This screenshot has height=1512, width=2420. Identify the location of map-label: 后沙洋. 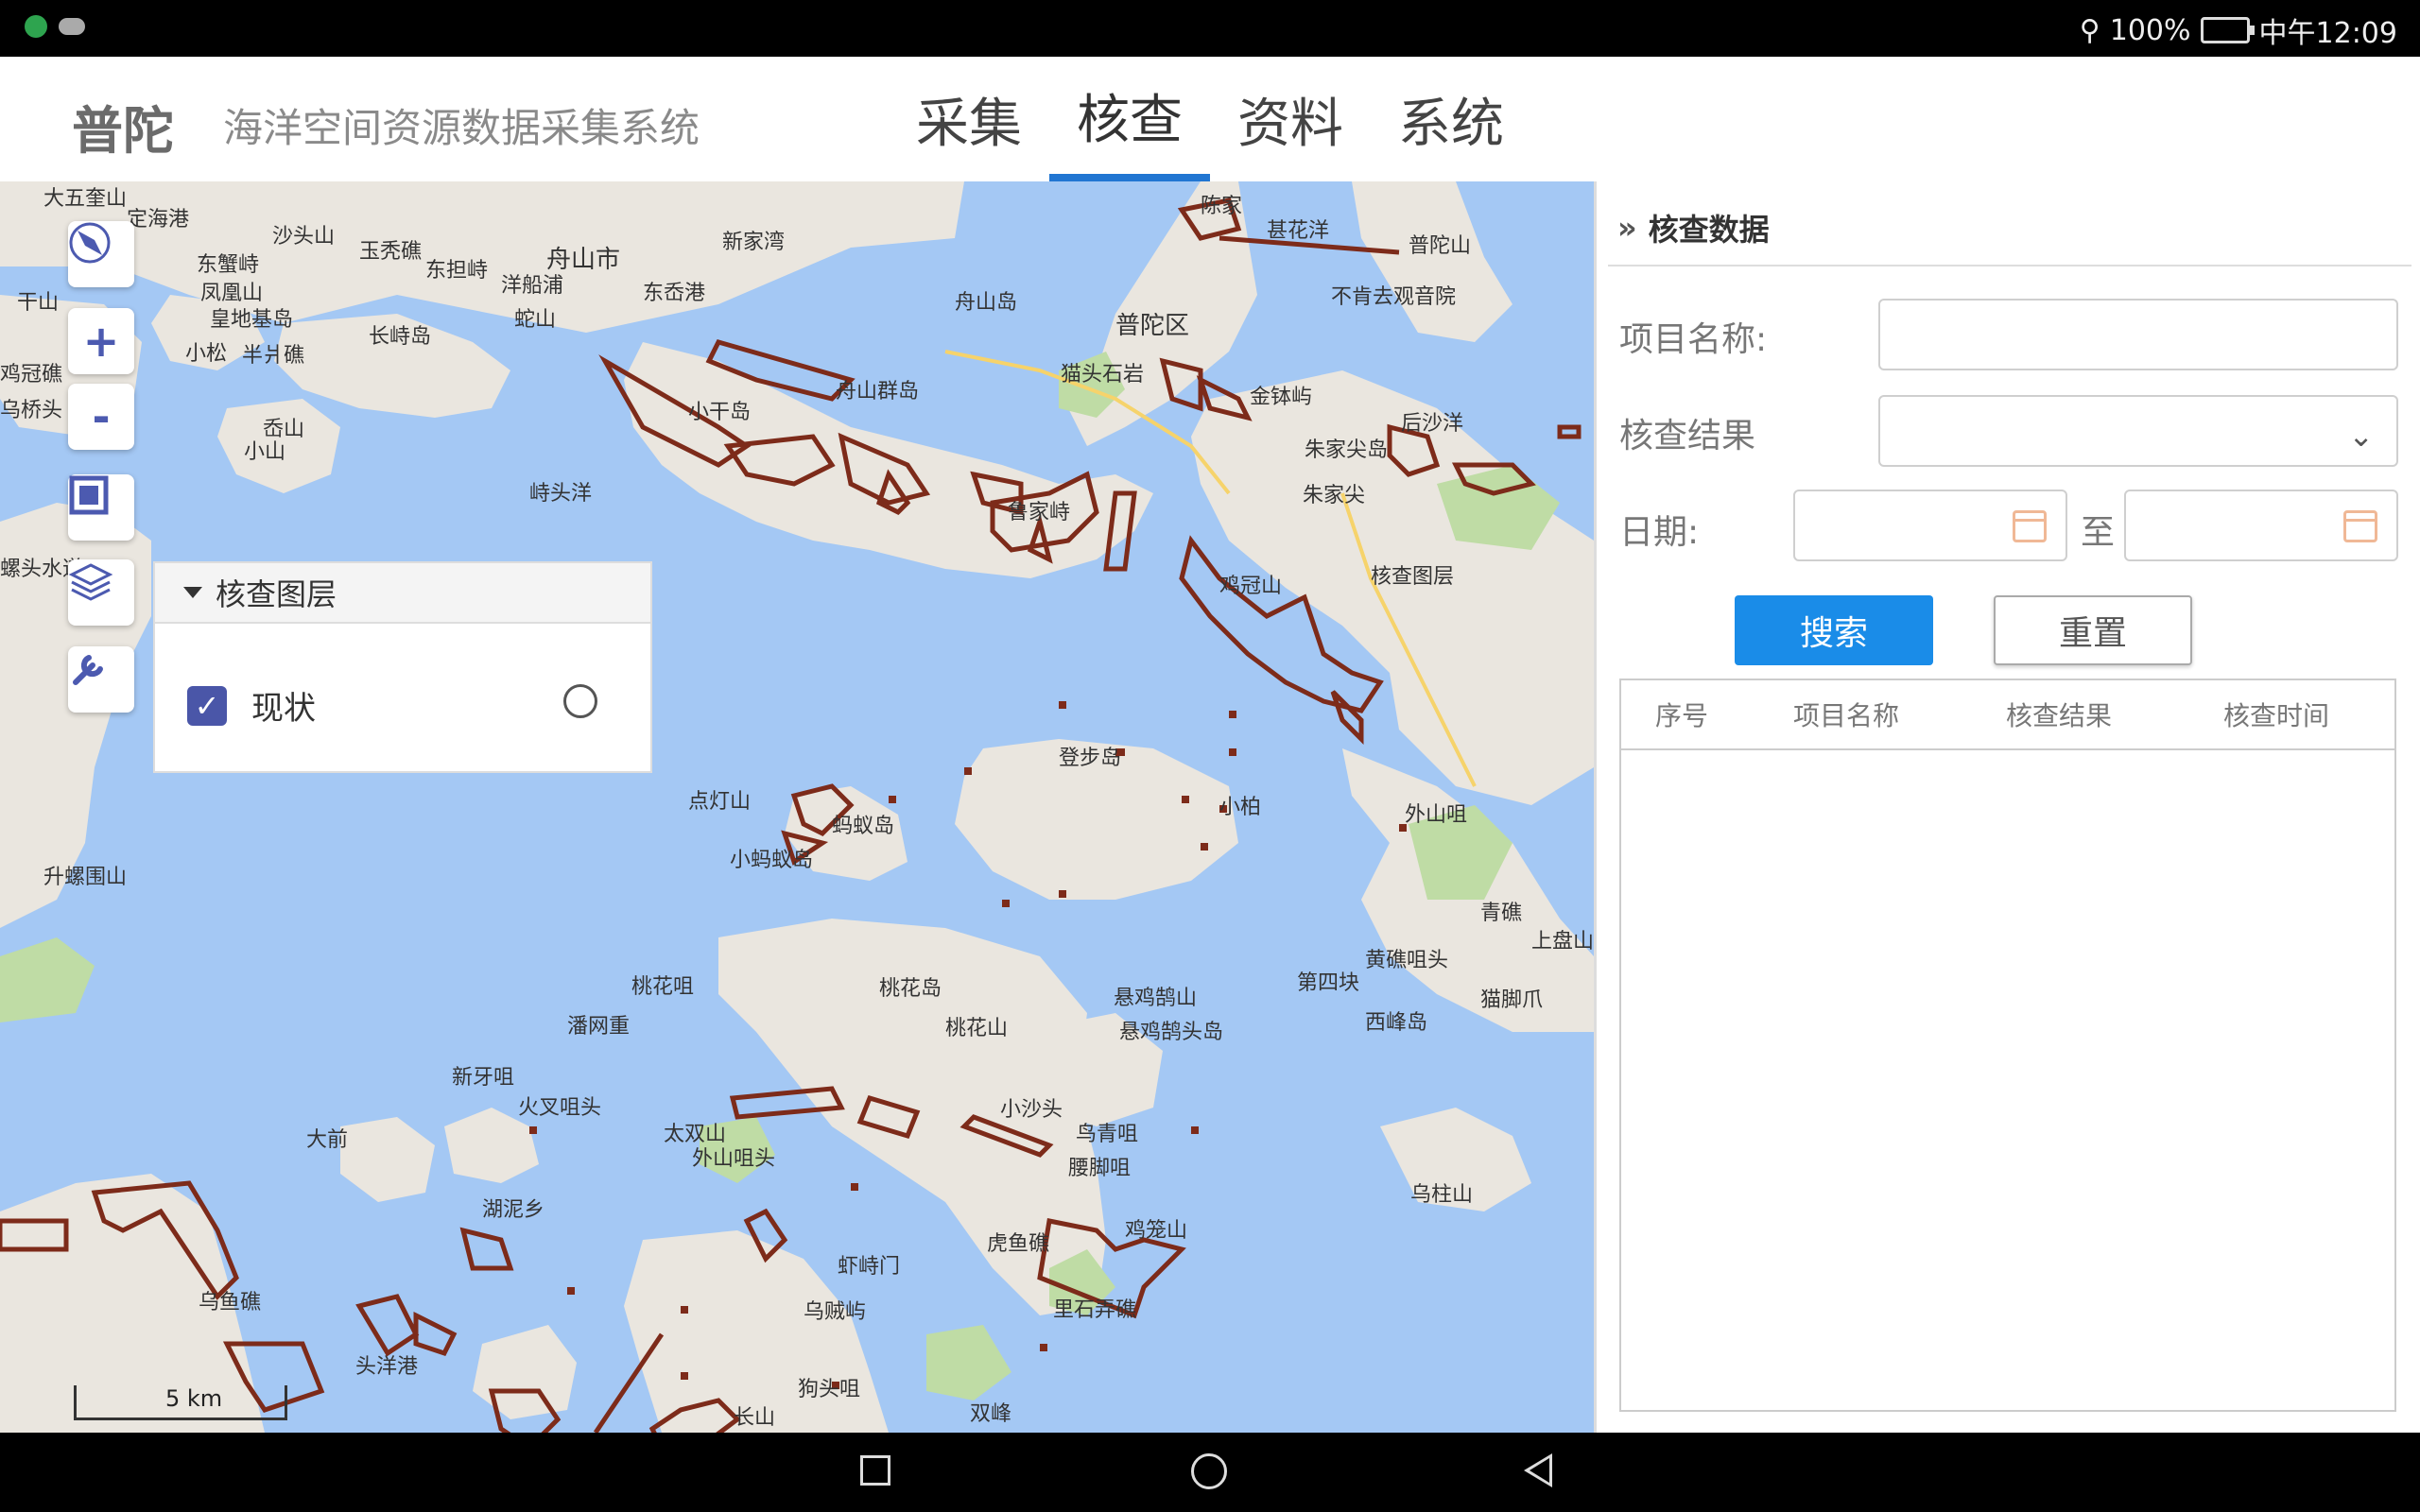
(1432, 424).